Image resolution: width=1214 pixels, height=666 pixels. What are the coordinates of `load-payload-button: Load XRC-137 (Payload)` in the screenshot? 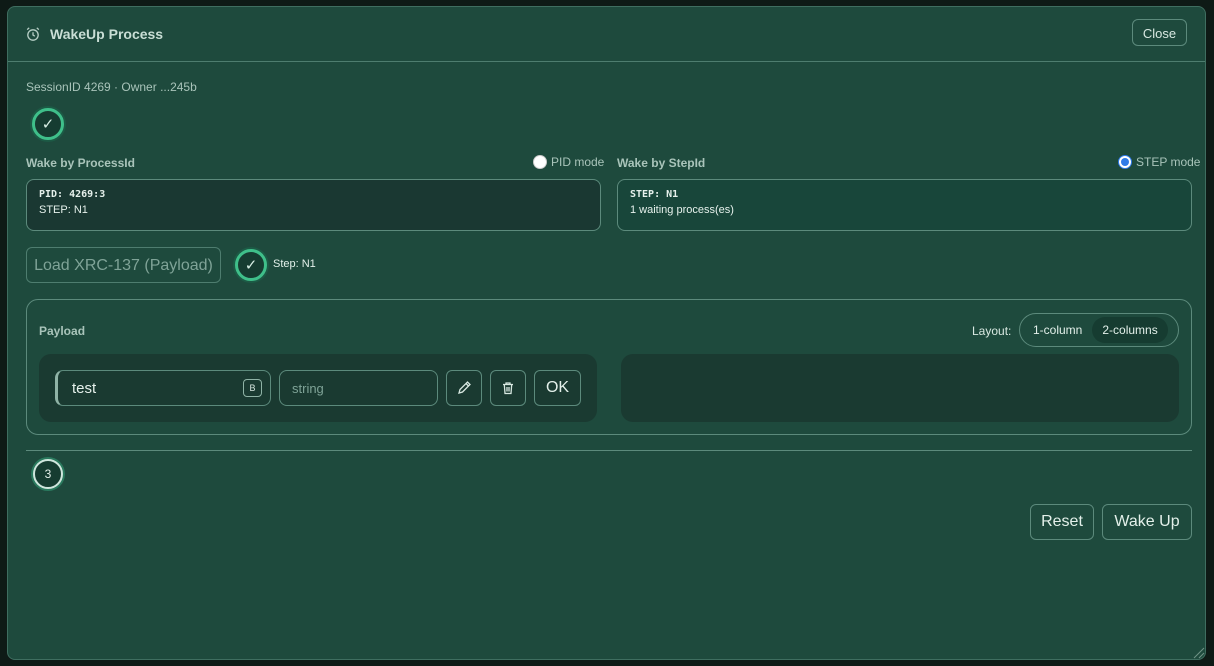 It's located at (123, 265).